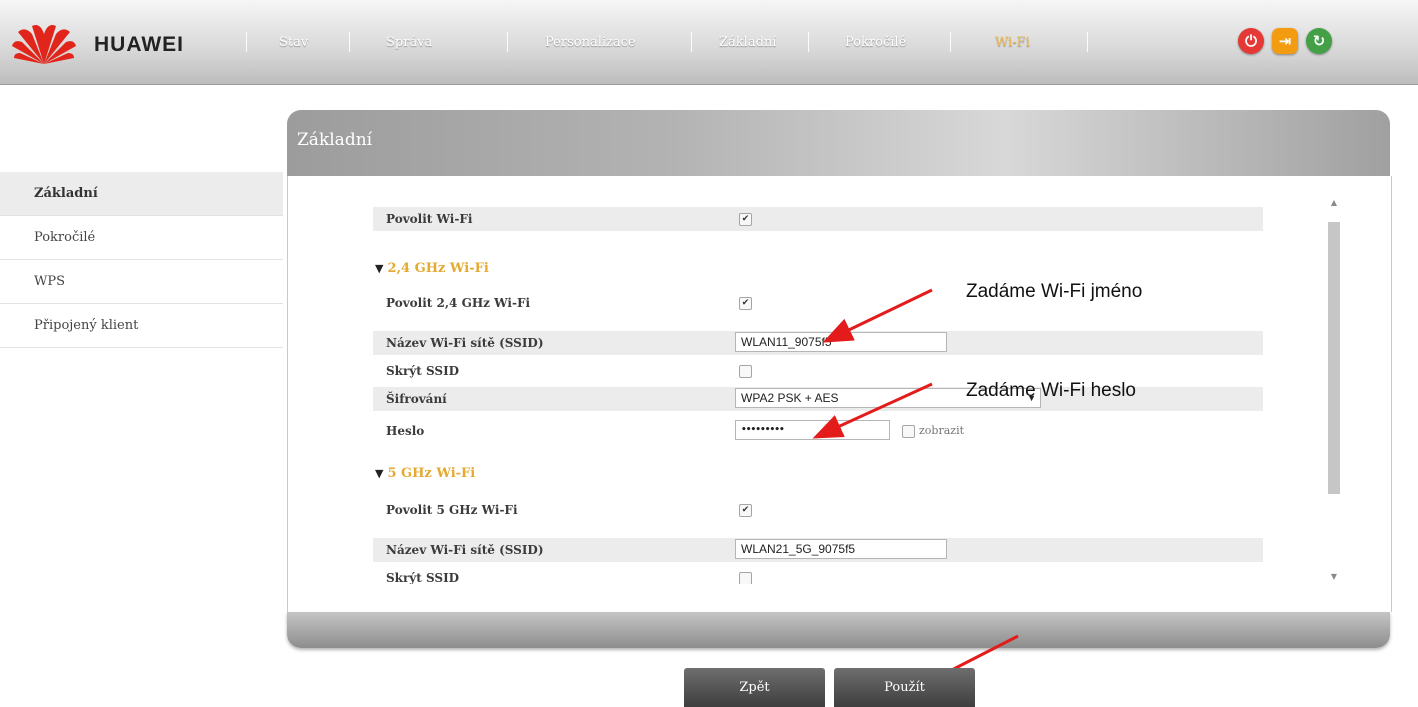 This screenshot has height=707, width=1418. I want to click on band24-encryption-value: WPA2 PSK + AES, so click(790, 398).